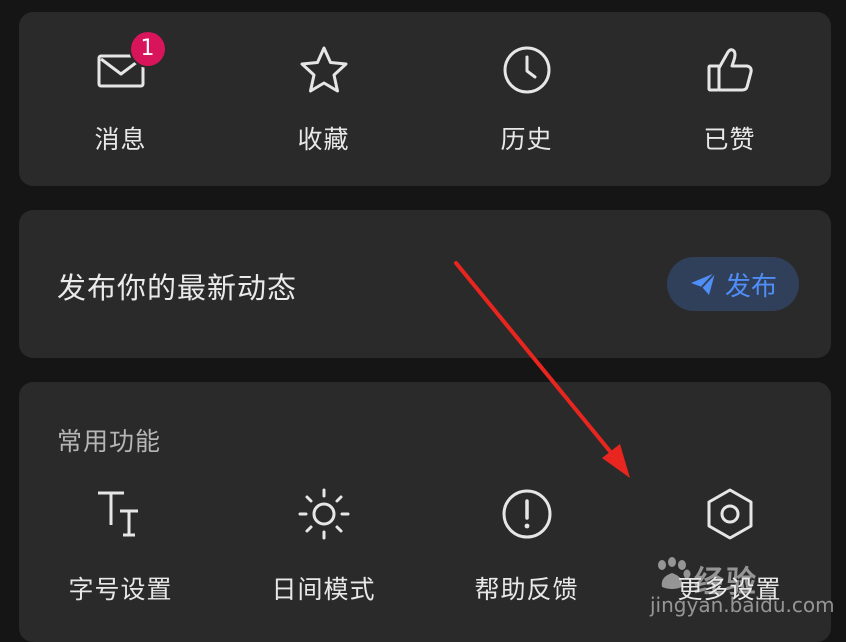  What do you see at coordinates (729, 139) in the screenshot?
I see `liked-label: 已赞` at bounding box center [729, 139].